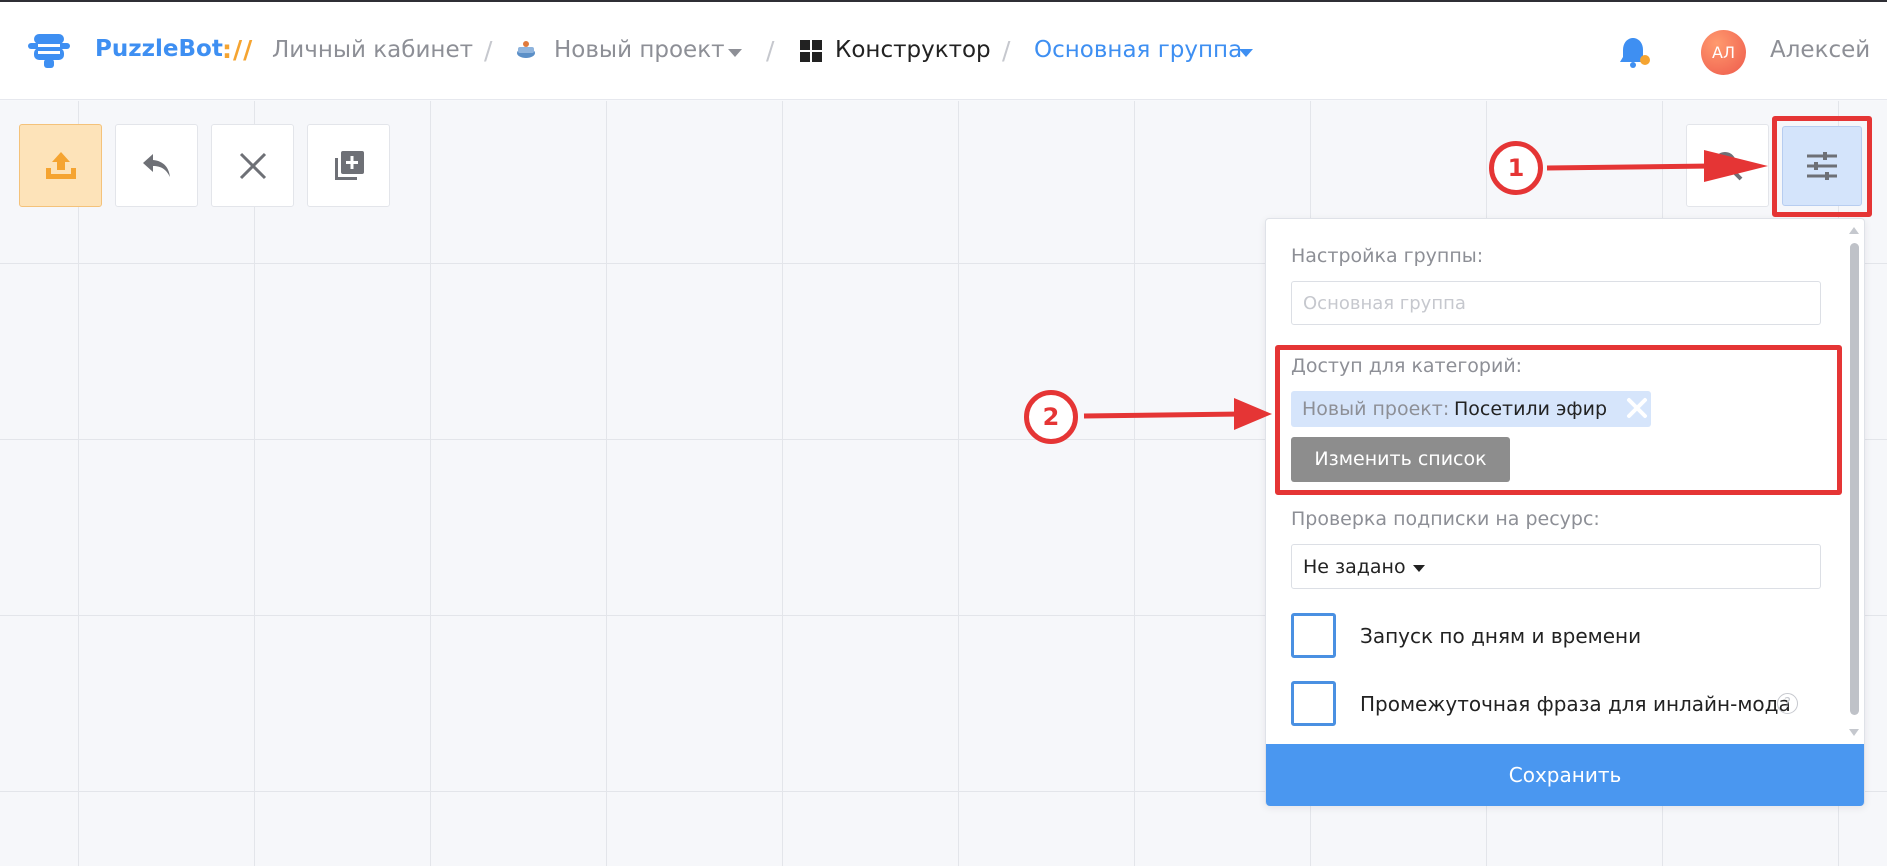  I want to click on delete-button, so click(252, 165).